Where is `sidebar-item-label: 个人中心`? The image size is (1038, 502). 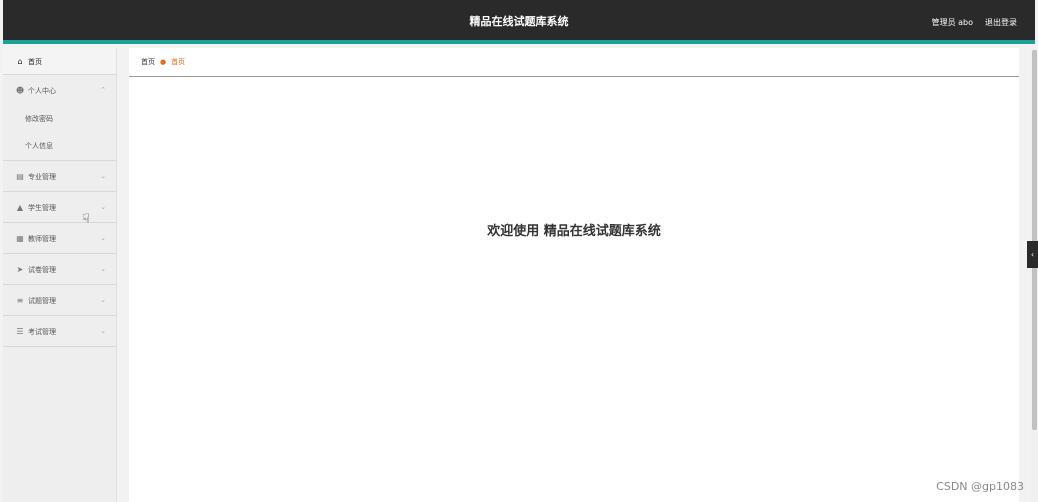
sidebar-item-label: 个人中心 is located at coordinates (42, 91).